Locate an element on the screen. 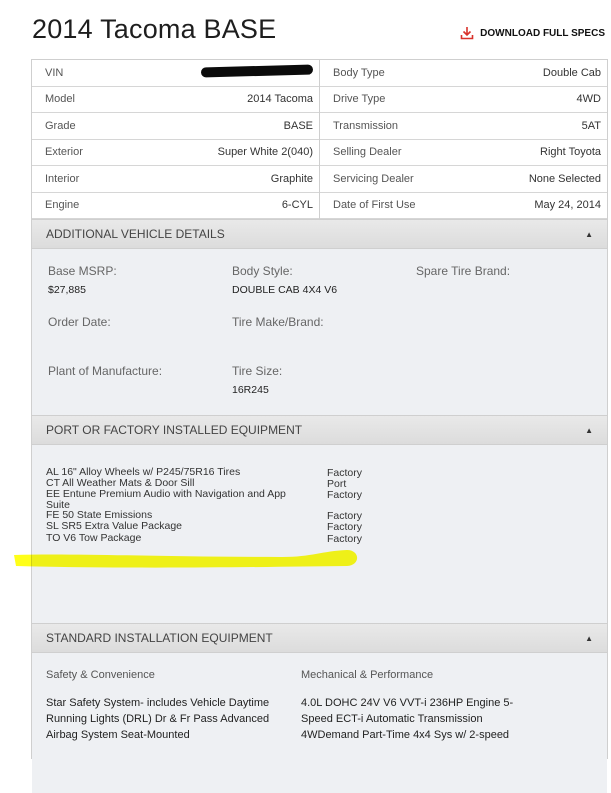 The height and width of the screenshot is (793, 611). additional-details-header: ADDITIONAL VEHICLE DETAILS ▲ is located at coordinates (319, 234).